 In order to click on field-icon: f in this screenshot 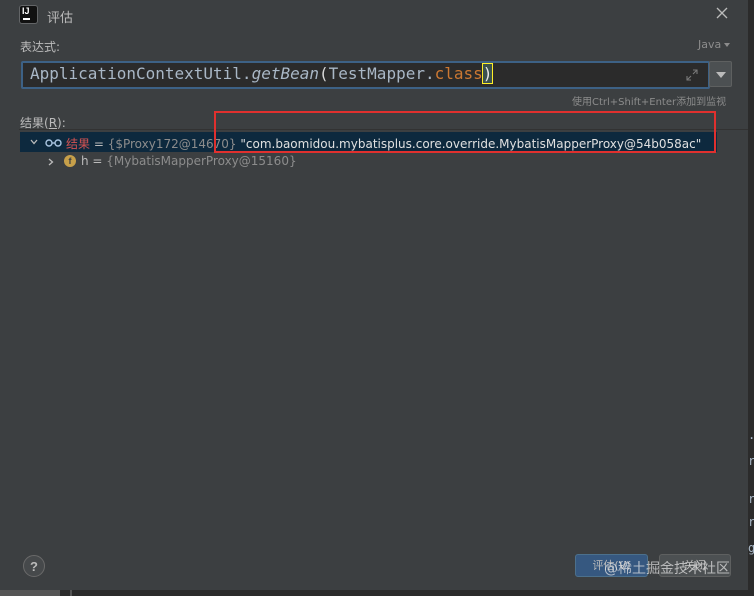, I will do `click(70, 161)`.